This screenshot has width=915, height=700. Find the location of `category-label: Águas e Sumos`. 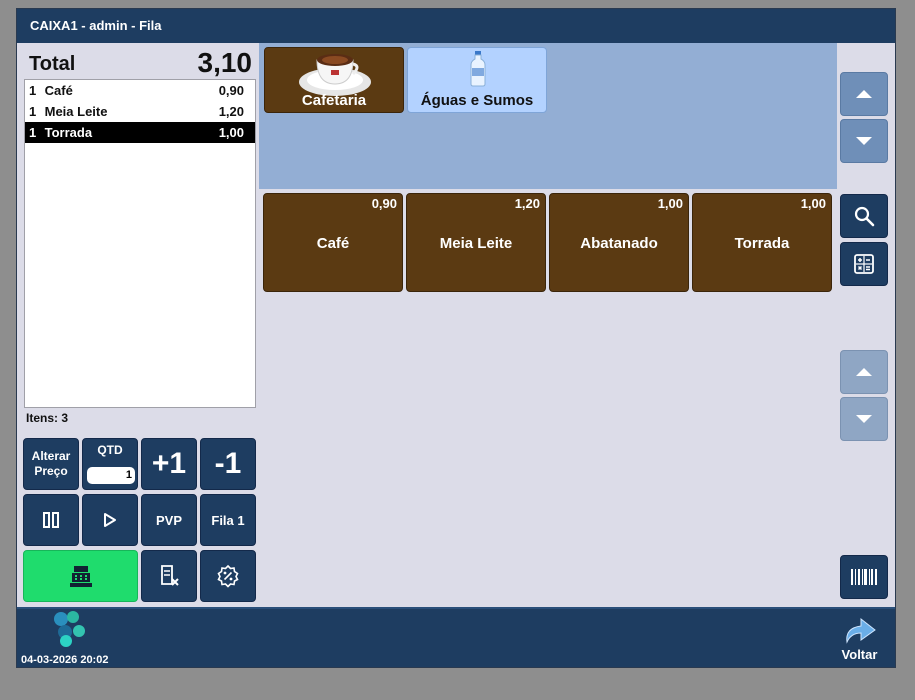

category-label: Águas e Sumos is located at coordinates (477, 100).